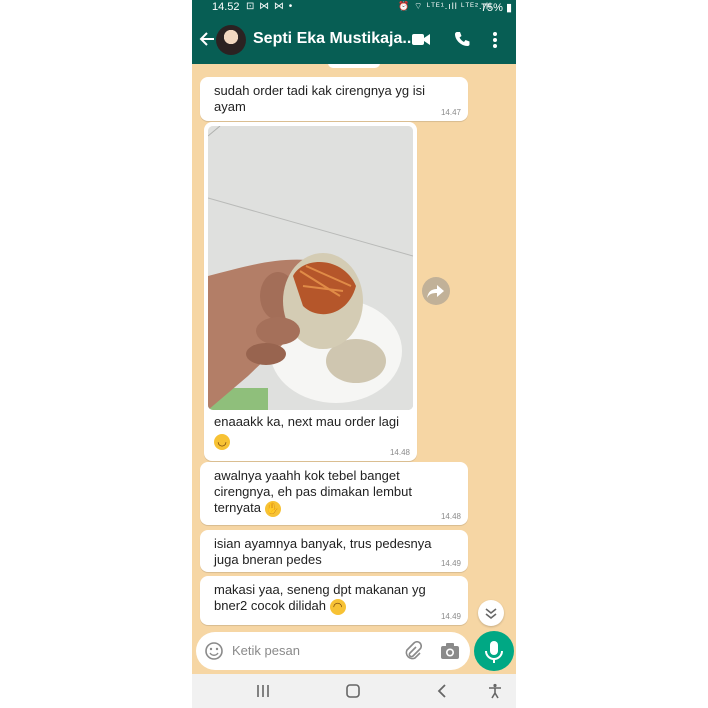 The image size is (708, 708). Describe the element at coordinates (323, 543) in the screenshot. I see `message-text: isian ayamnya banyak, trus pedesnya` at that location.